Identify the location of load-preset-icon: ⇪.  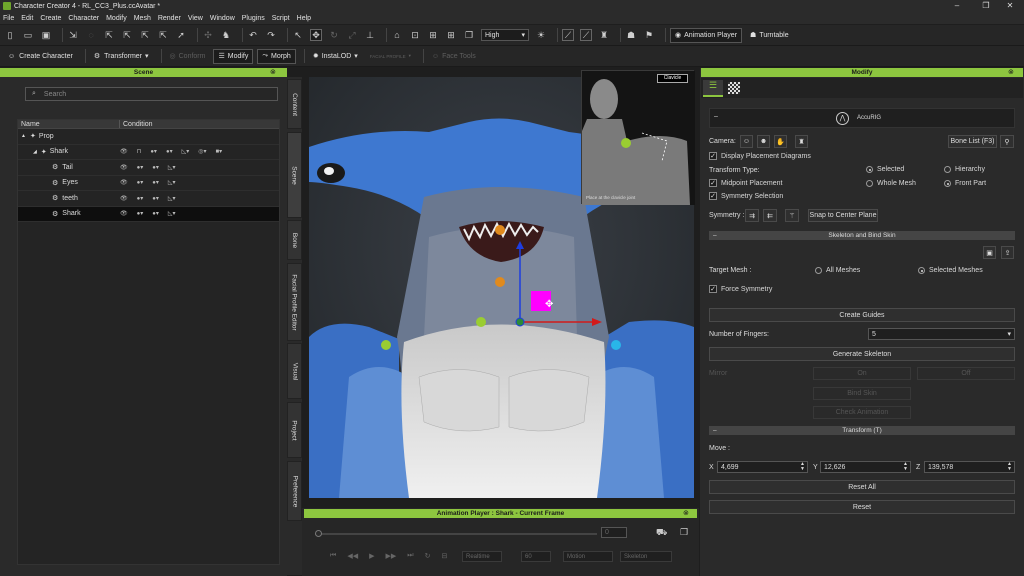
(1007, 252).